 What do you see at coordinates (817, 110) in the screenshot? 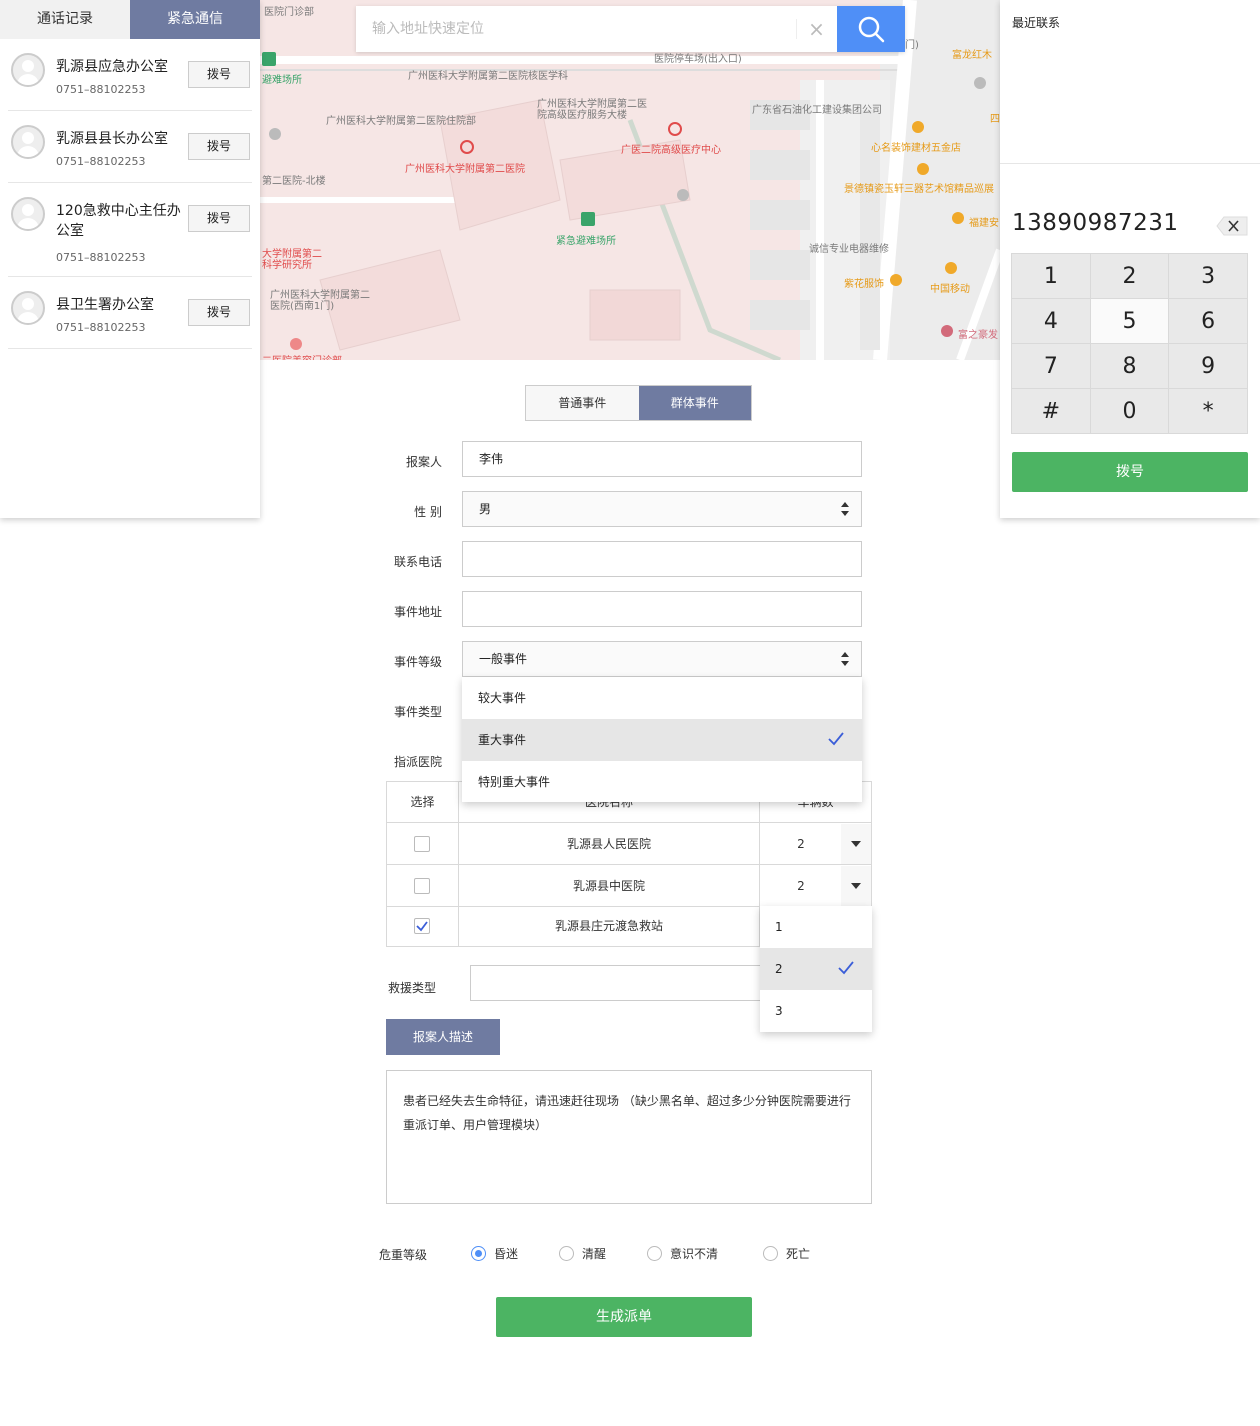
I see `map-label: 广东省石油化工建设集团公司` at bounding box center [817, 110].